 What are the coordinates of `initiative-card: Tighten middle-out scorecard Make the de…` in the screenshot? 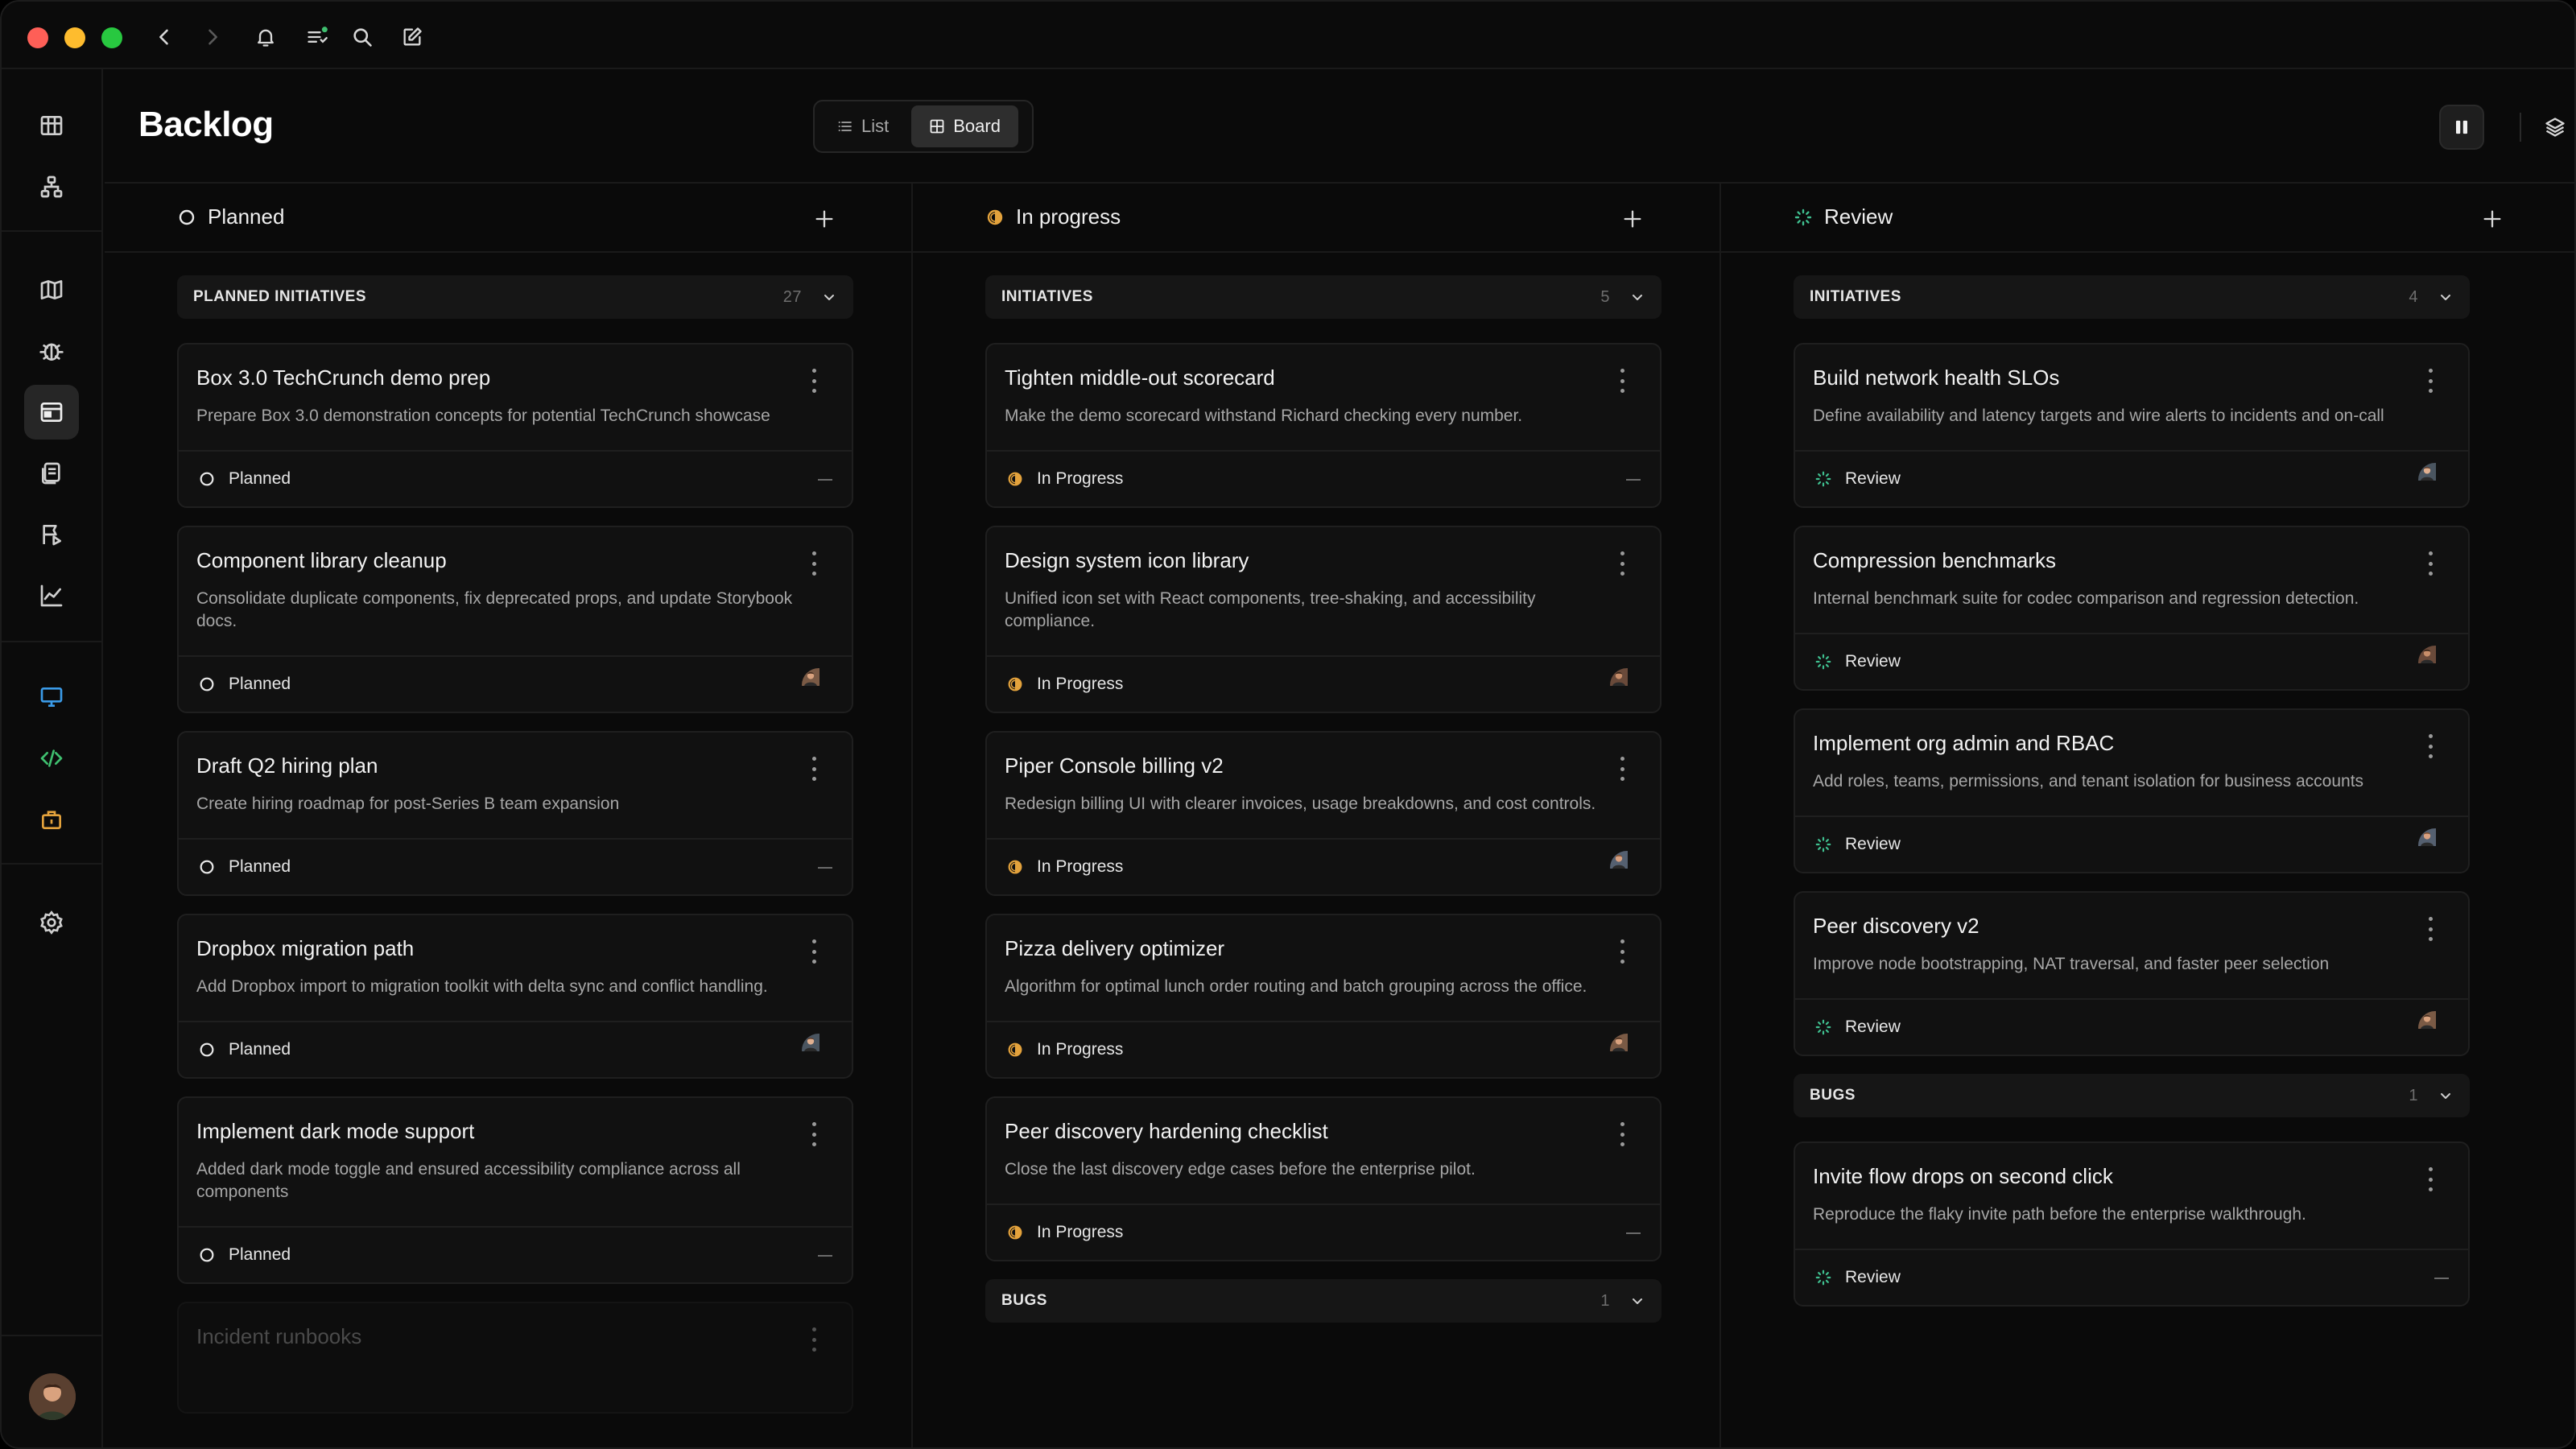 It's located at (1323, 425).